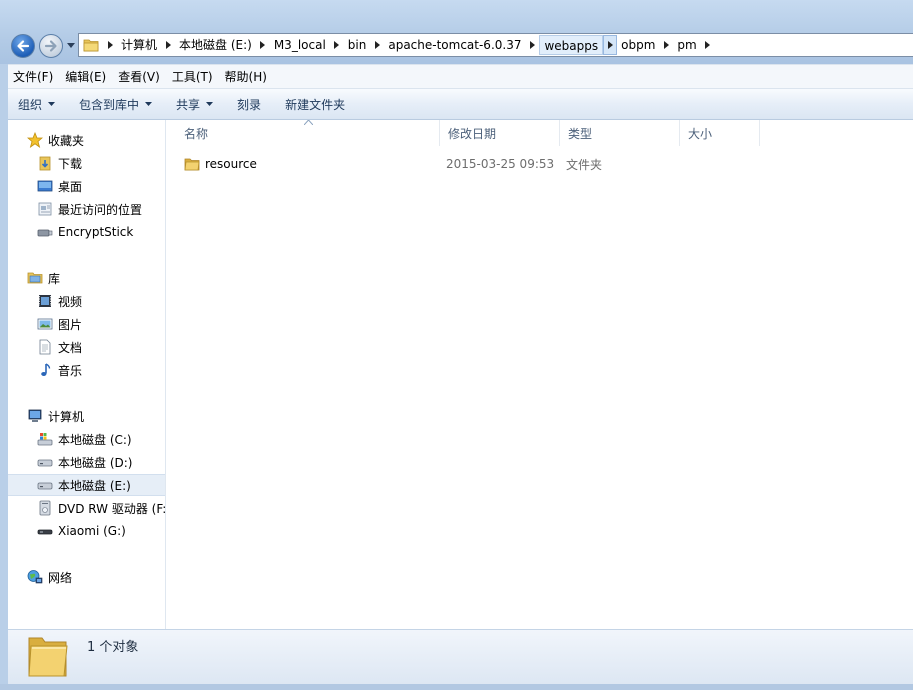  What do you see at coordinates (86, 232) in the screenshot?
I see `nav-item-encryptstick: EncryptStick` at bounding box center [86, 232].